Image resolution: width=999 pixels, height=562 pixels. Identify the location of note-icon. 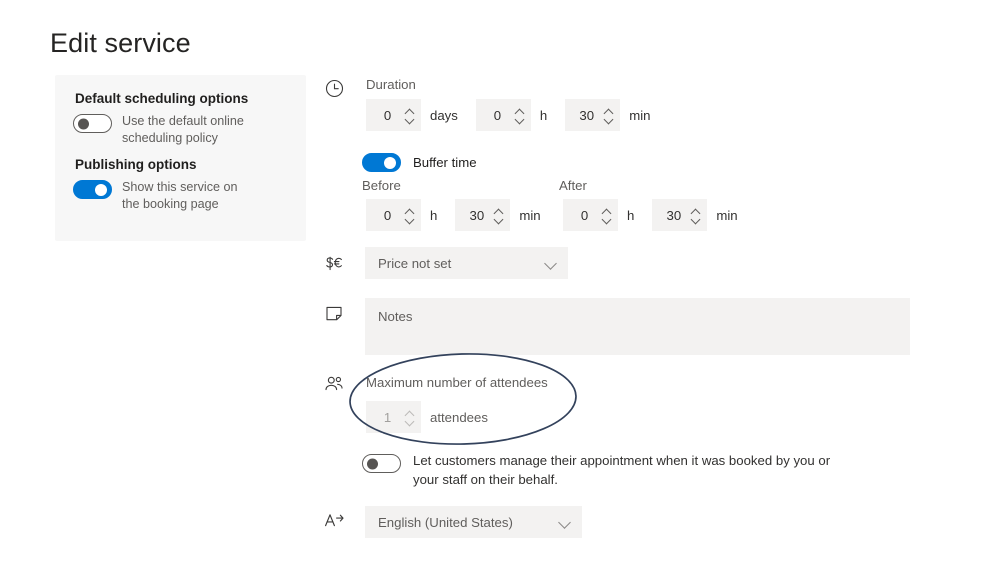
(334, 313).